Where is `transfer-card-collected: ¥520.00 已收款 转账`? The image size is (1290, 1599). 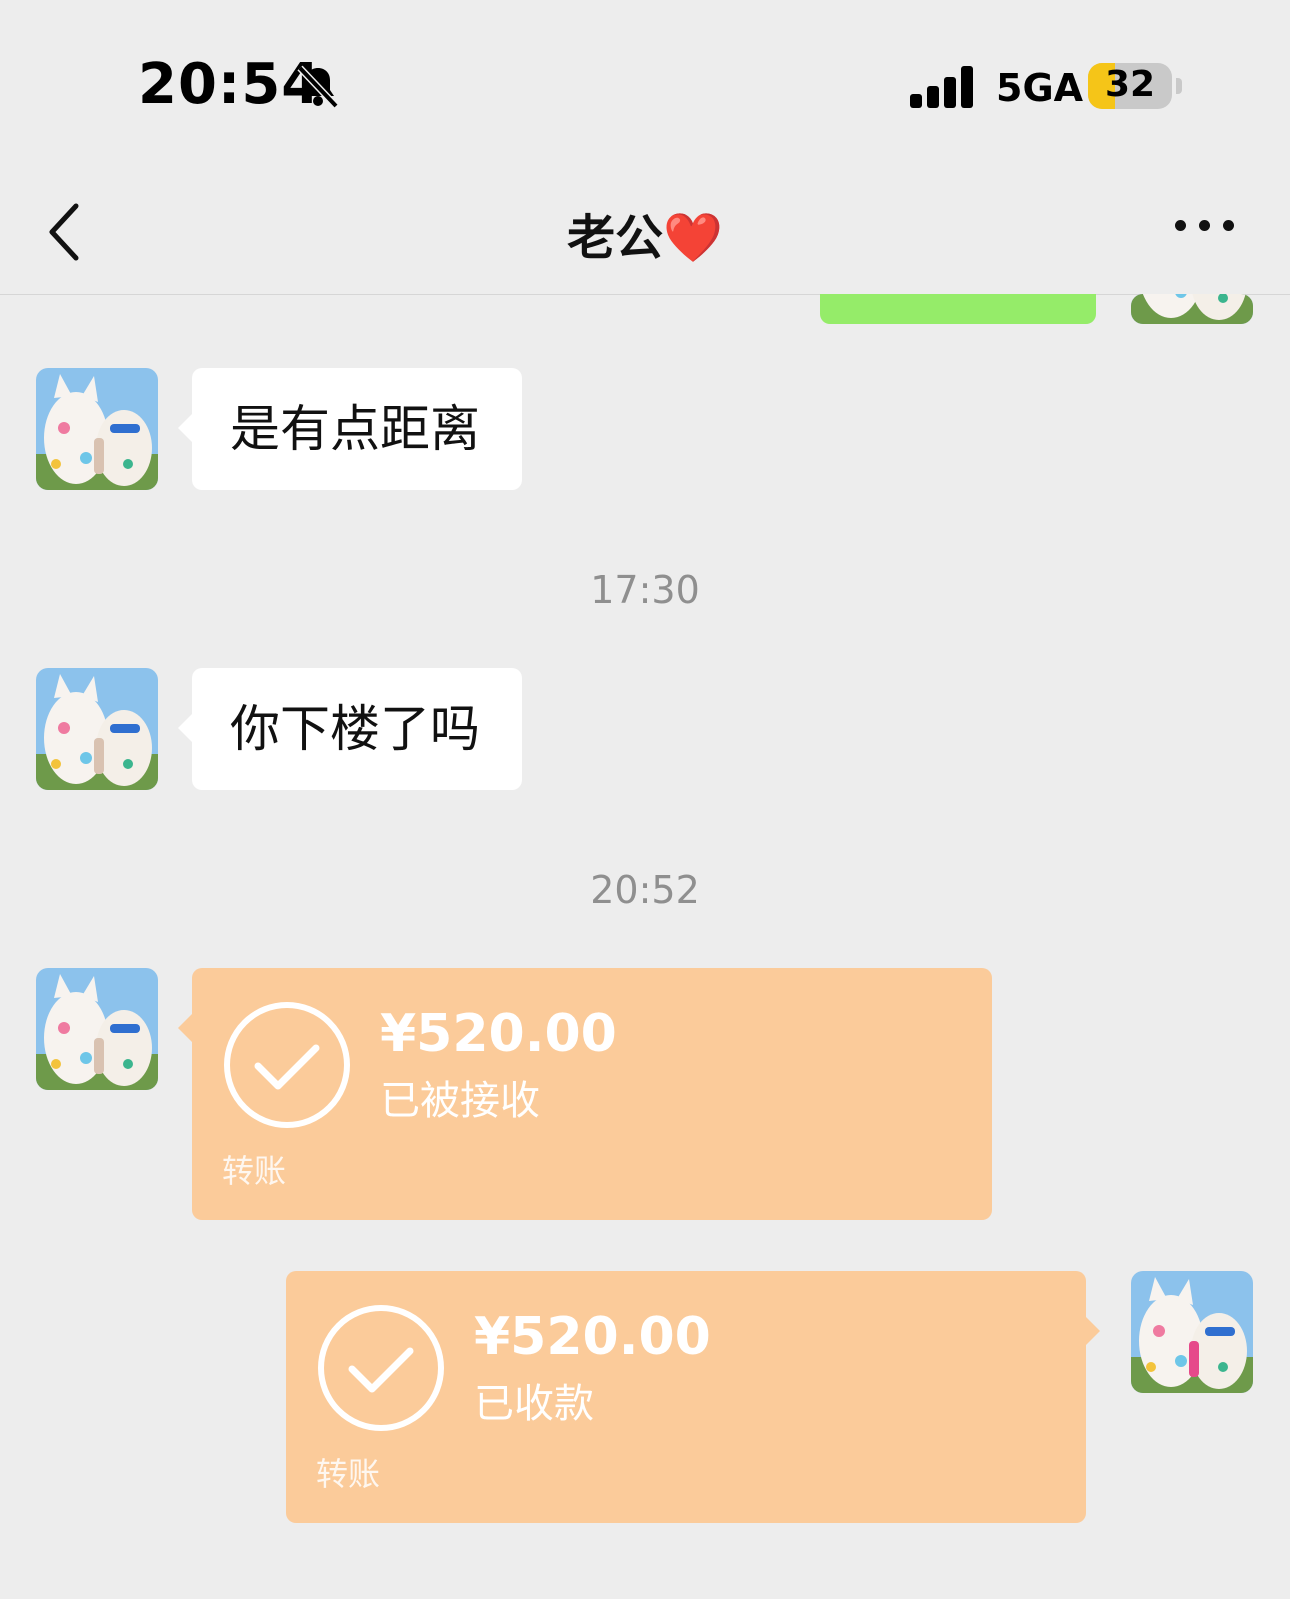 transfer-card-collected: ¥520.00 已收款 转账 is located at coordinates (693, 1397).